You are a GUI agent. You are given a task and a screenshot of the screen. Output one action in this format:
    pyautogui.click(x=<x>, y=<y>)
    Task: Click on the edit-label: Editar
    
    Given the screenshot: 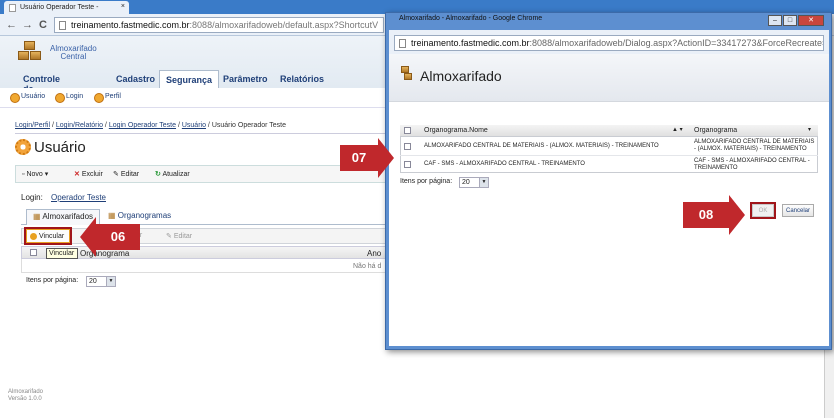 What is the action you would take?
    pyautogui.click(x=130, y=174)
    